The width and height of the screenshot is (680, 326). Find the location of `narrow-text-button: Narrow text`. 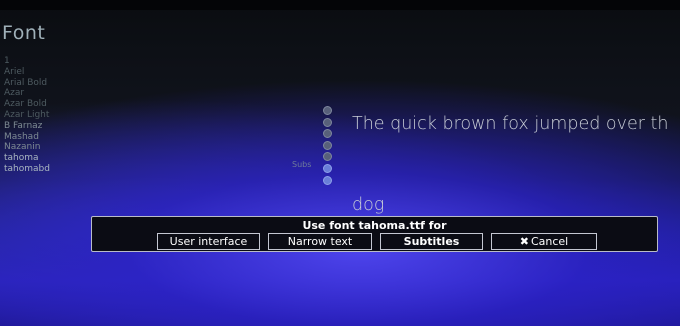

narrow-text-button: Narrow text is located at coordinates (320, 241).